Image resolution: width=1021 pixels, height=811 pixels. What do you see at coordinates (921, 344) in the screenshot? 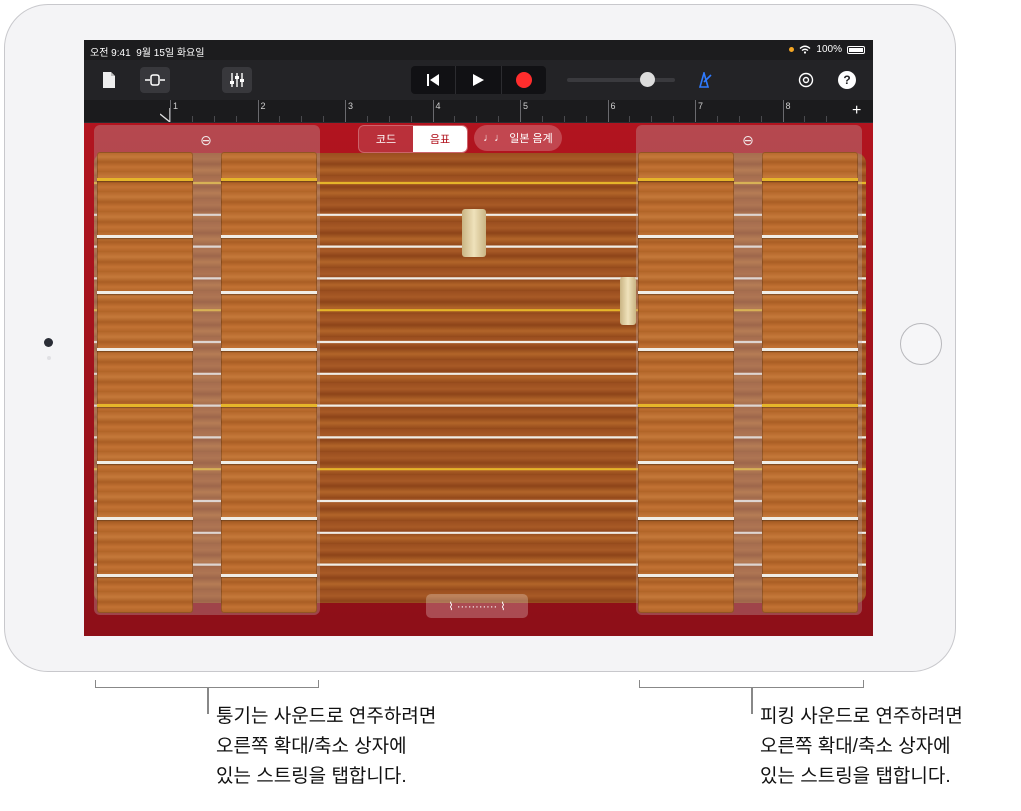
I see `home-button` at bounding box center [921, 344].